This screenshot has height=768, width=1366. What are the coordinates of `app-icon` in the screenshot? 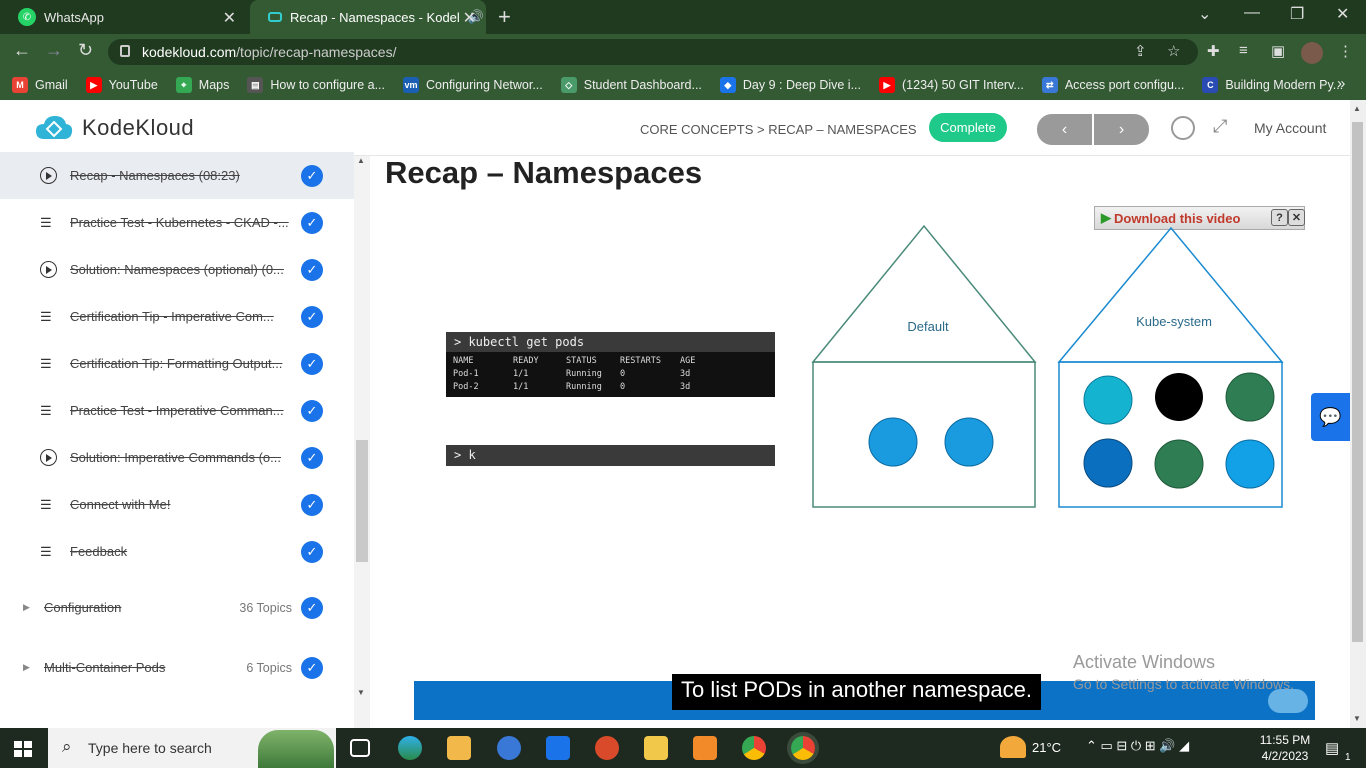 It's located at (509, 748).